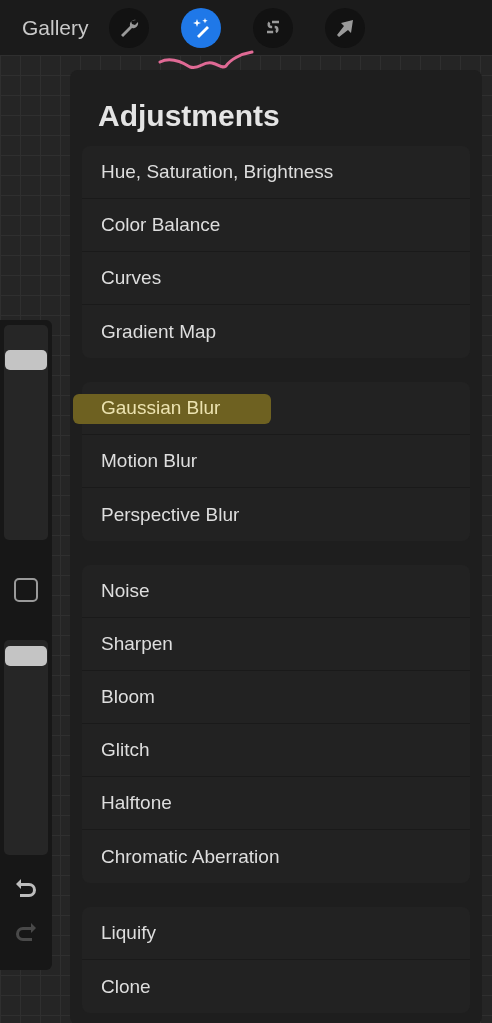 The height and width of the screenshot is (1023, 492). What do you see at coordinates (276, 644) in the screenshot?
I see `menu-item: Sharpen` at bounding box center [276, 644].